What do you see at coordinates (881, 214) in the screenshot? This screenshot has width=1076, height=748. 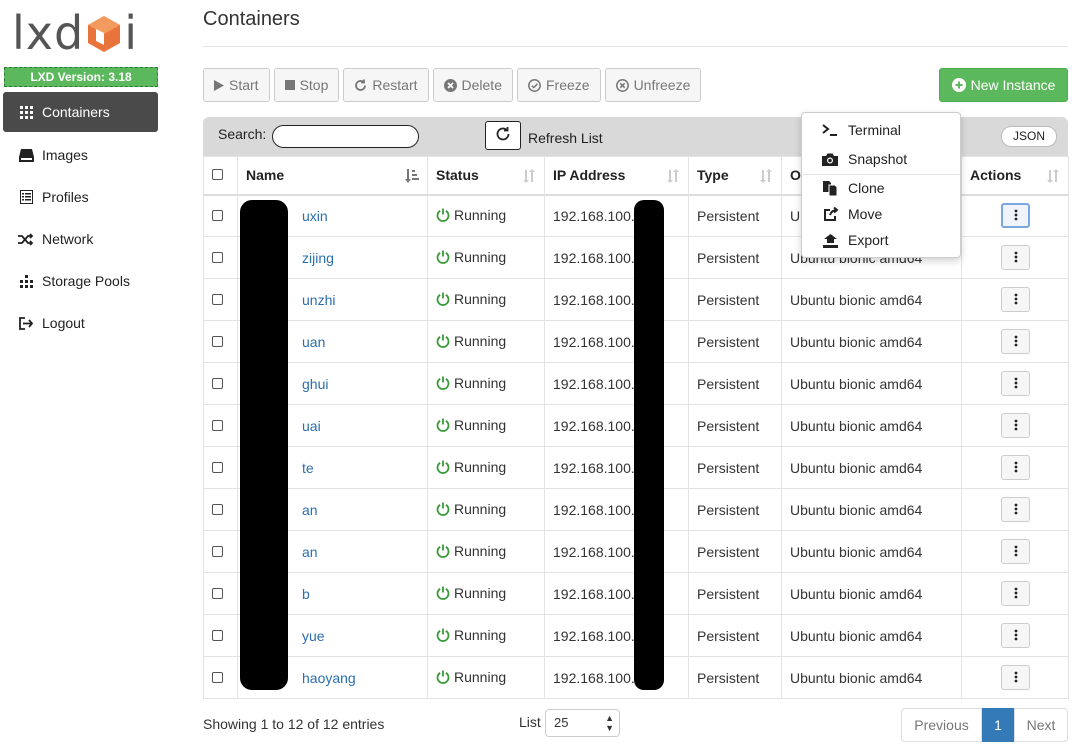 I see `menu-item-move: Move` at bounding box center [881, 214].